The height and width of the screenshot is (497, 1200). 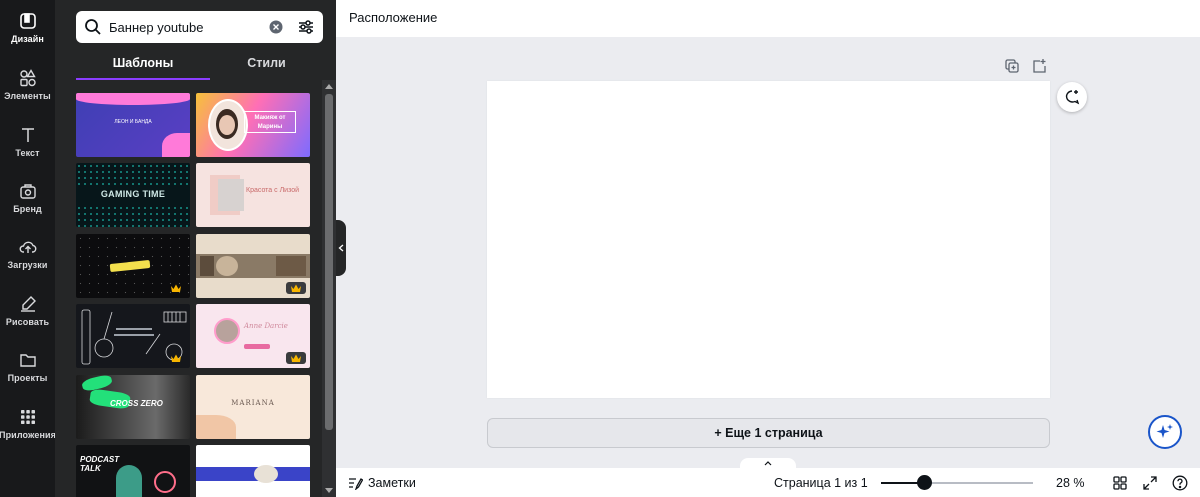 I want to click on sidebar-item-label: Приложения, so click(x=28, y=435).